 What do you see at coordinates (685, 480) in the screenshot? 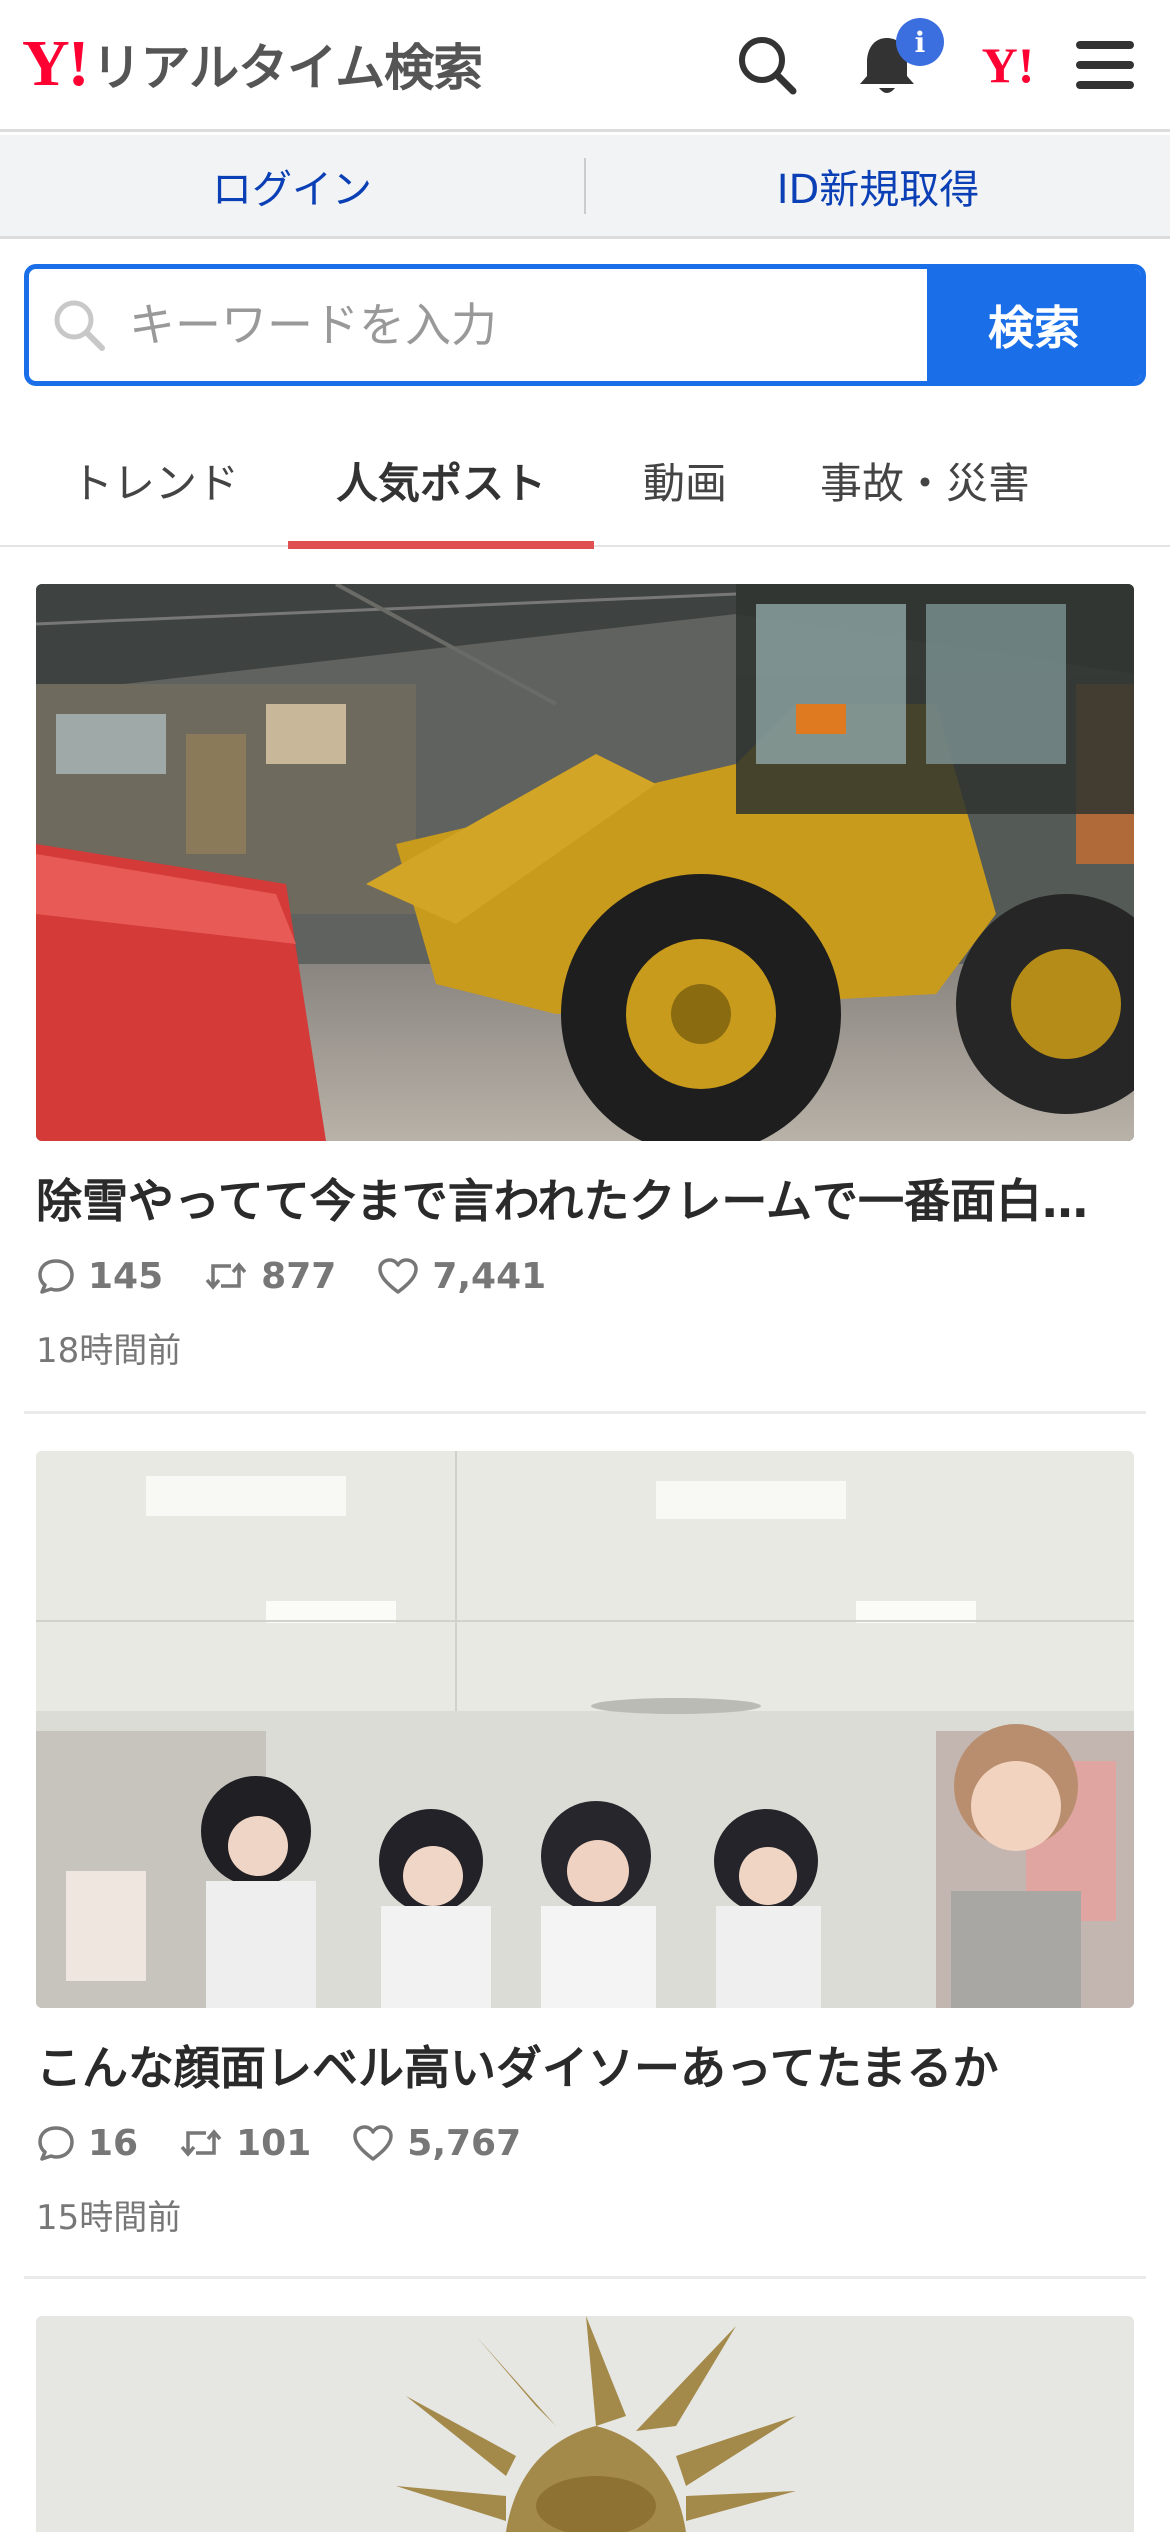
I see `tab-video: 動画` at bounding box center [685, 480].